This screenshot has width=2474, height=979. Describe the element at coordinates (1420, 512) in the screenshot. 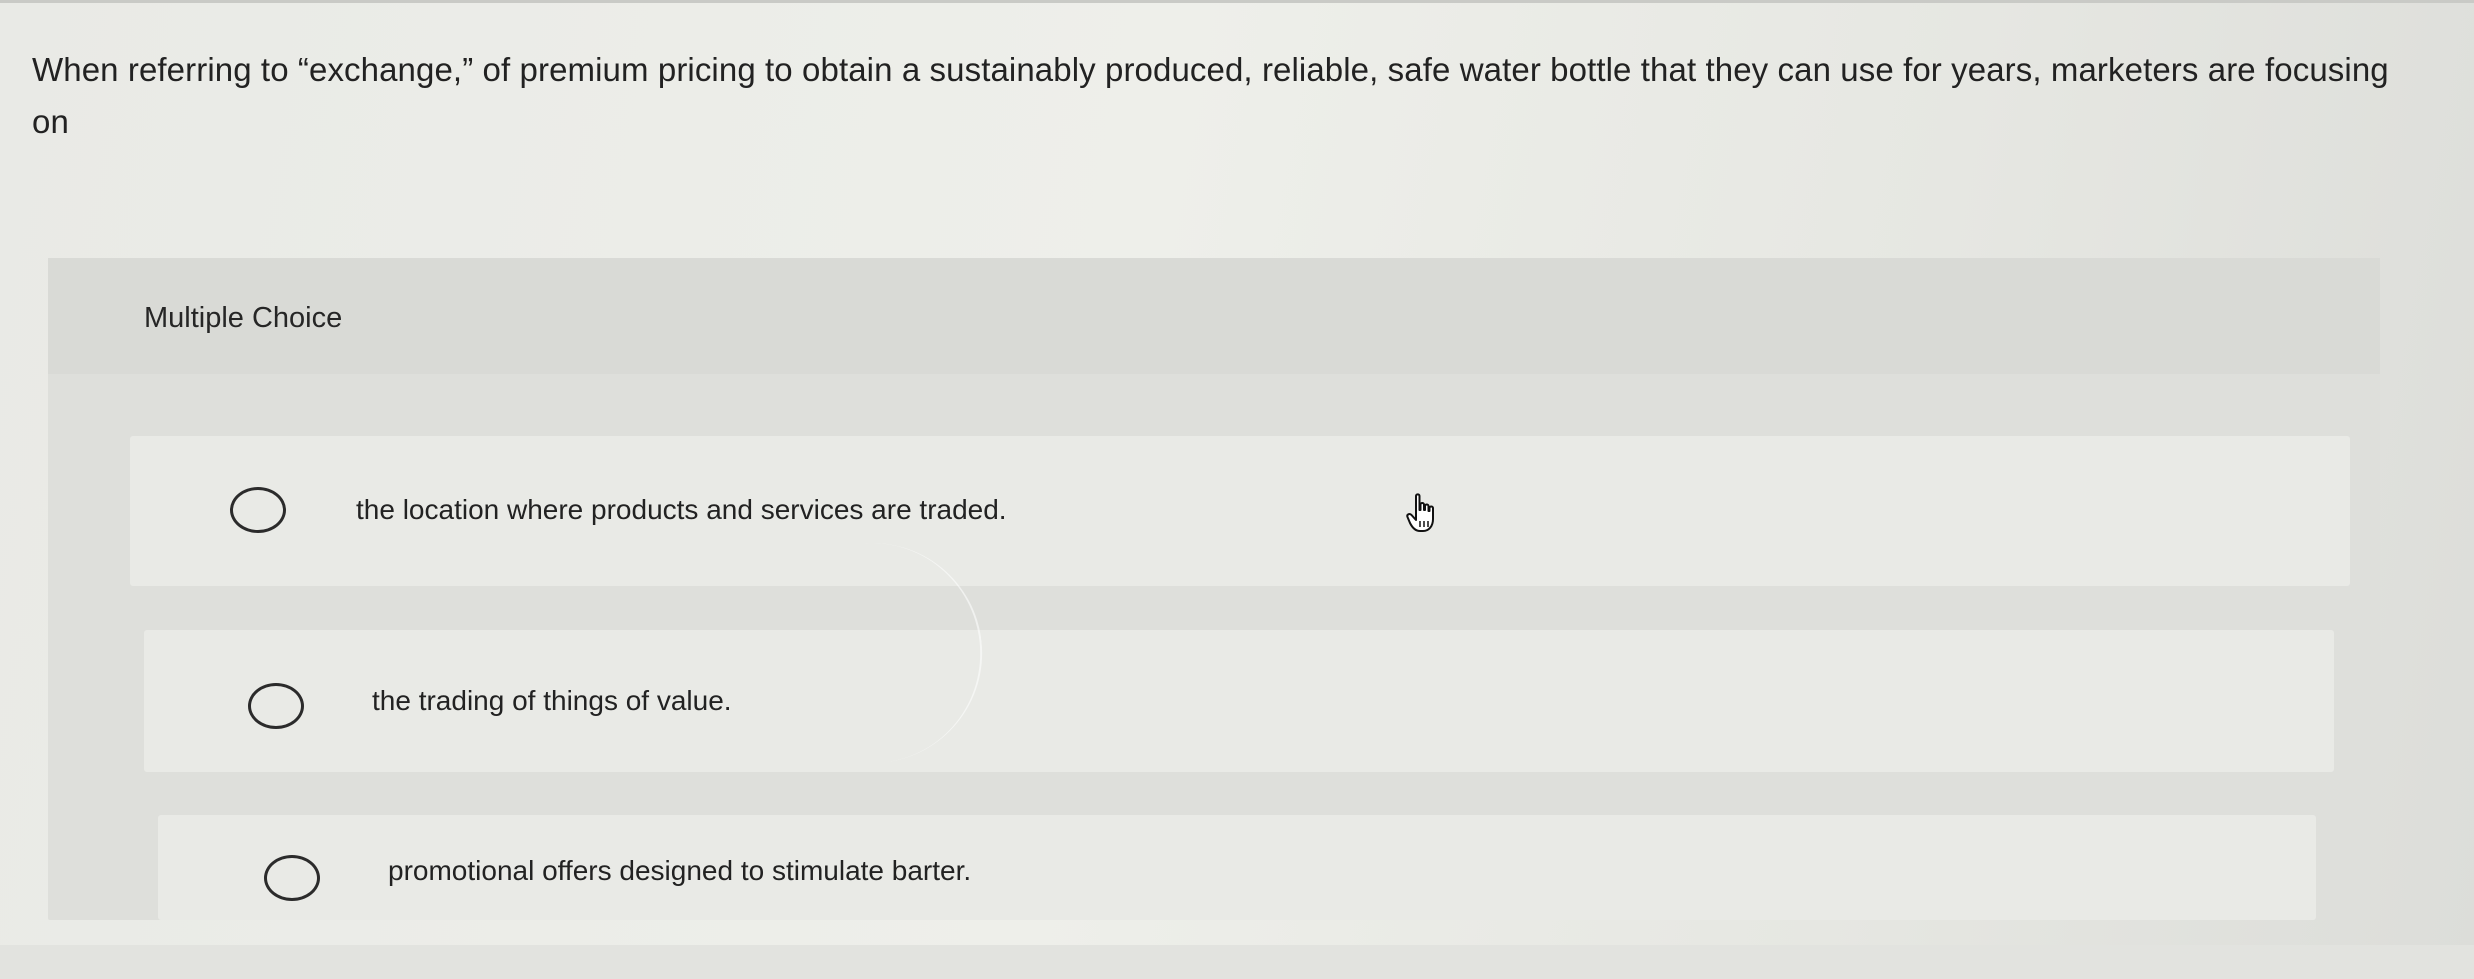

I see `hand-pointer-icon` at that location.